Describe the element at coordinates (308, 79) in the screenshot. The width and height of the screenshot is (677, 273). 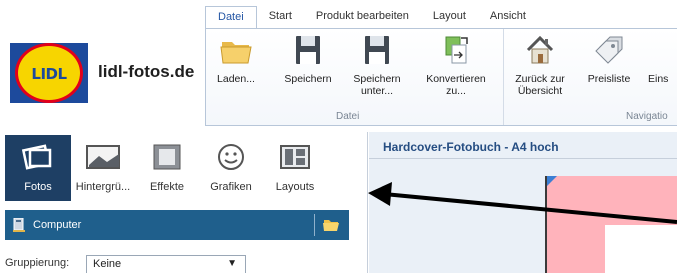
I see `save-label: Speichern` at that location.